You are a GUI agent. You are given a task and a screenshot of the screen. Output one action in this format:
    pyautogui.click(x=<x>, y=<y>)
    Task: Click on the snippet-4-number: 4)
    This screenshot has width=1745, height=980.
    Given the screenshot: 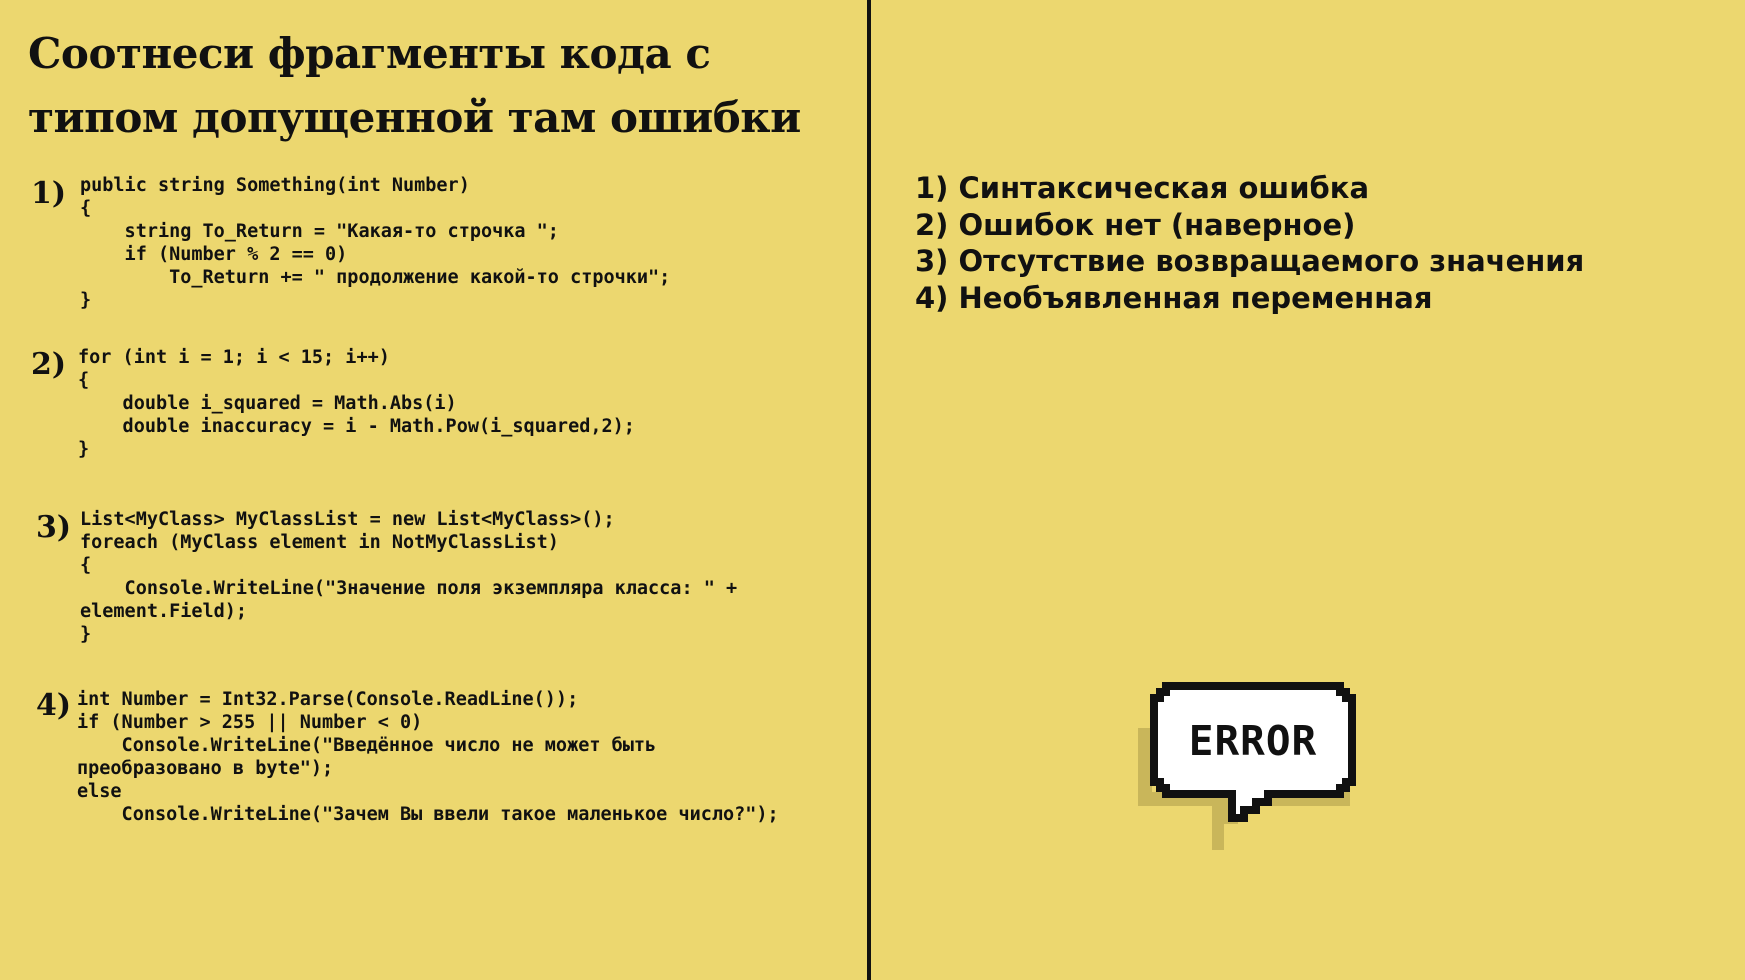 What is the action you would take?
    pyautogui.click(x=54, y=705)
    